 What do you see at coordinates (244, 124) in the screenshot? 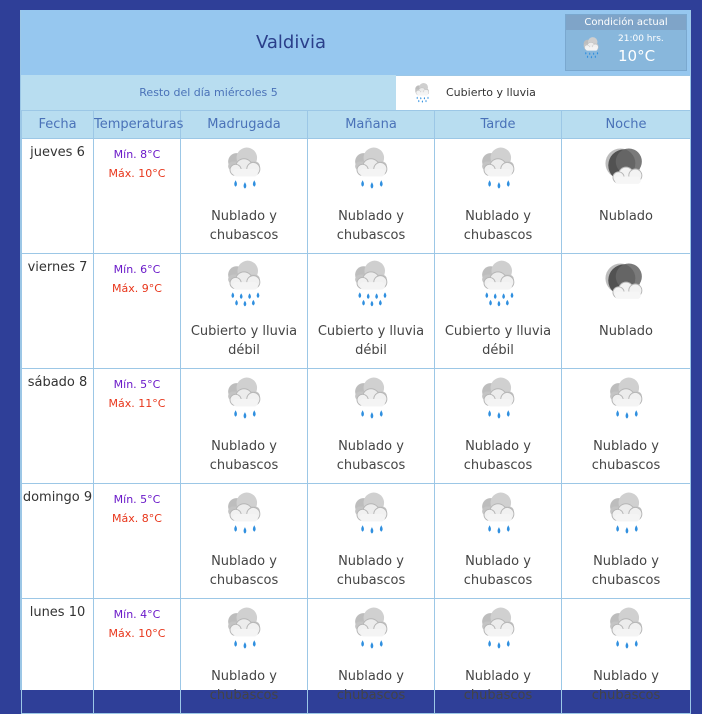
I see `column-header-madrugada: Madrugada` at bounding box center [244, 124].